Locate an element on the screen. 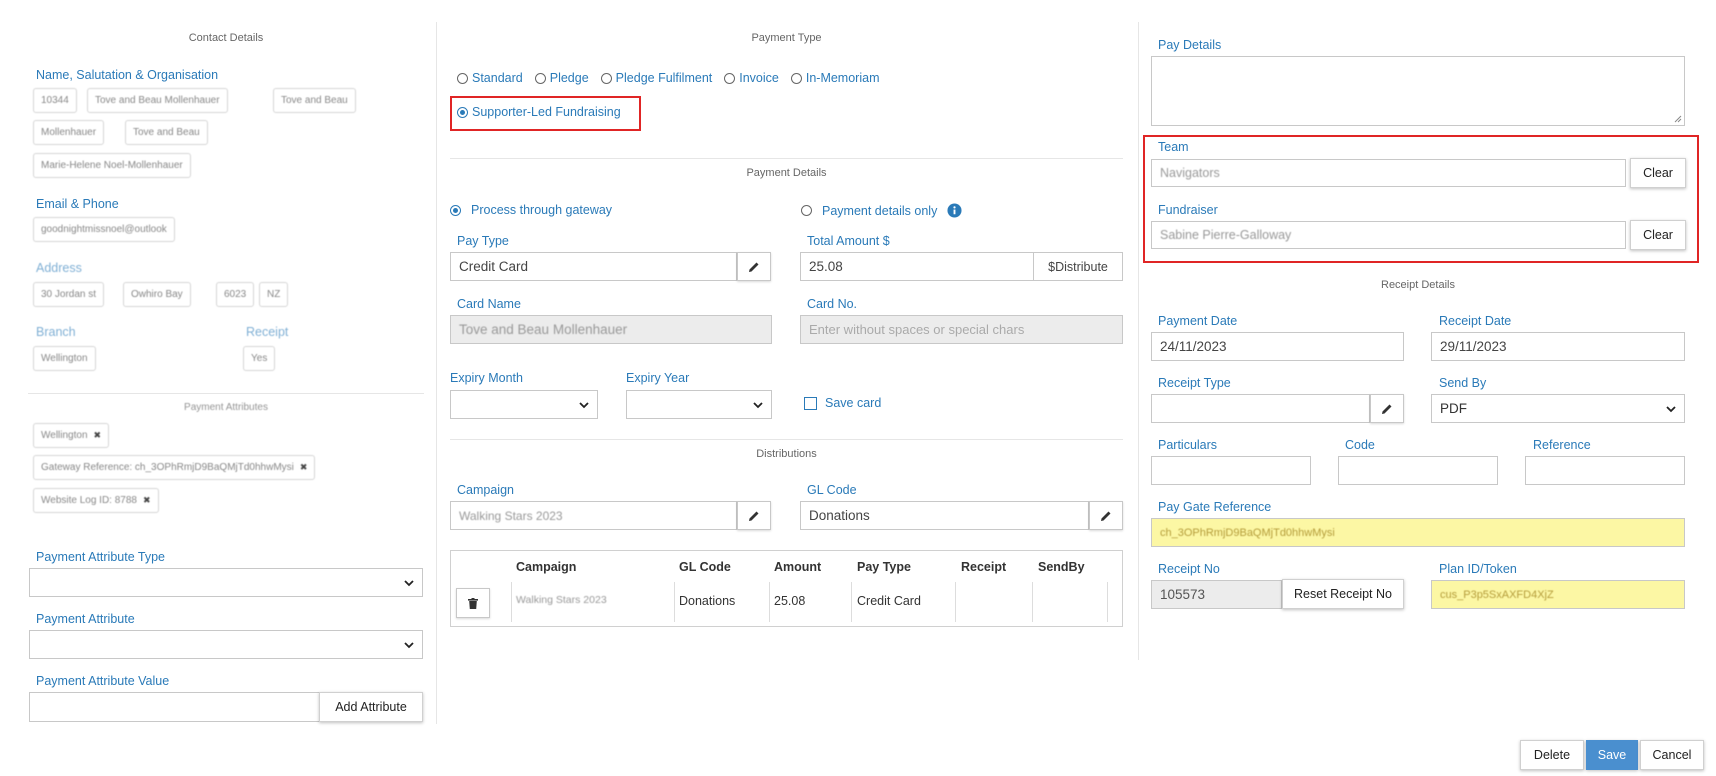 This screenshot has height=776, width=1716. radio-pledge: Pledge is located at coordinates (561, 78).